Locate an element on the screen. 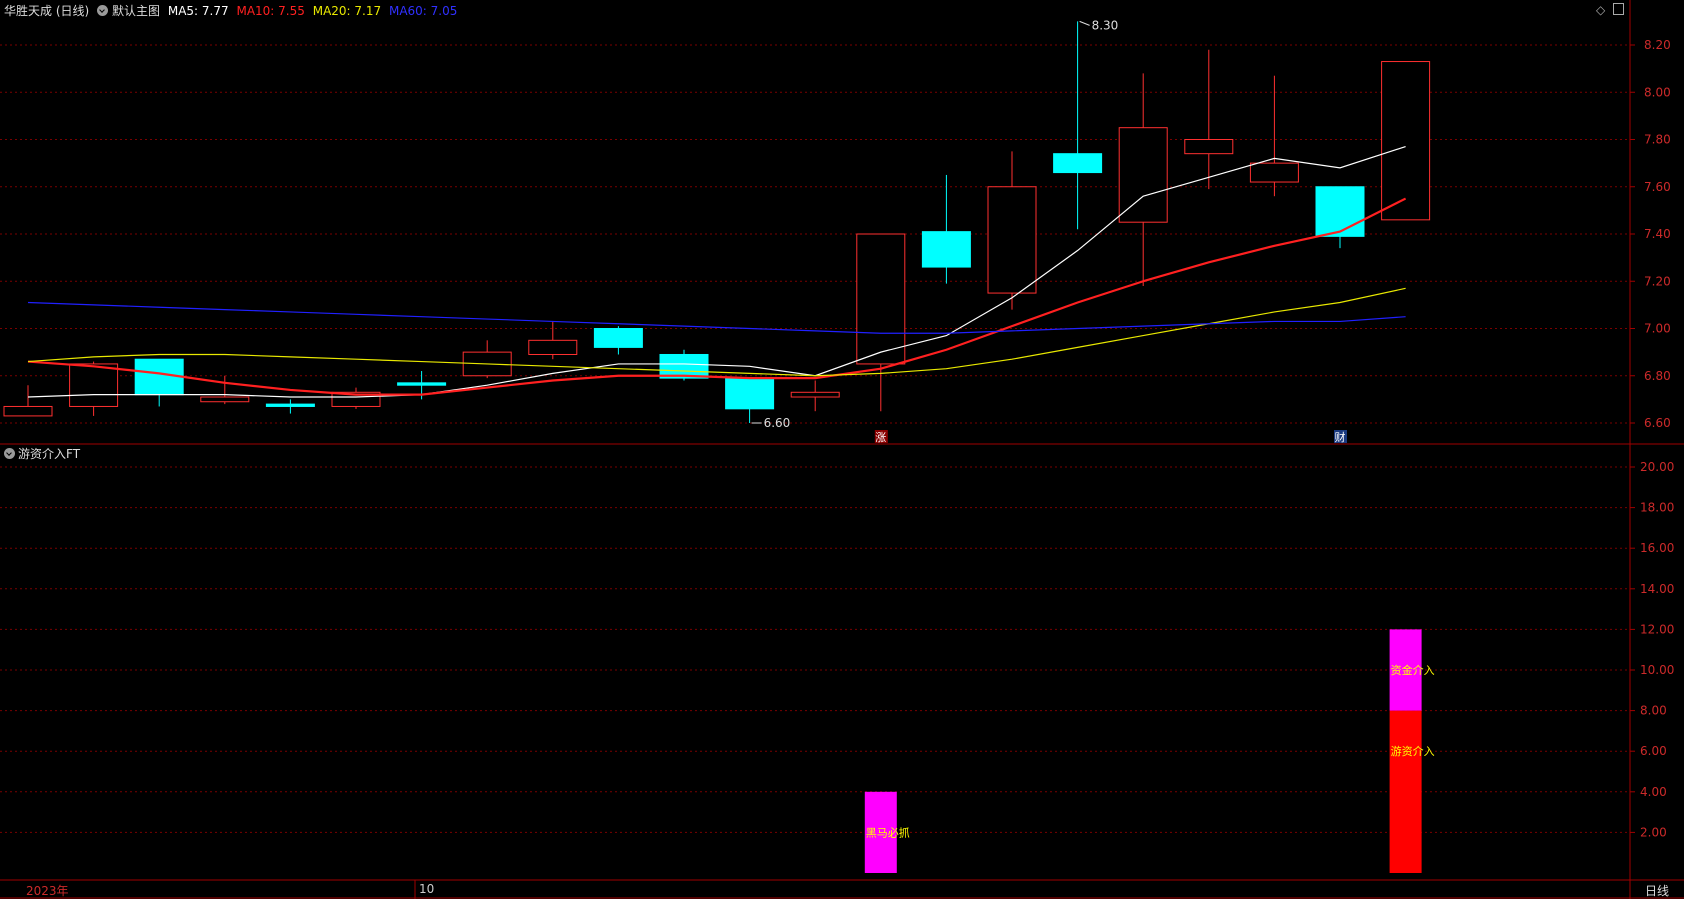  indicator-bar-label: 资金介入 is located at coordinates (1413, 670).